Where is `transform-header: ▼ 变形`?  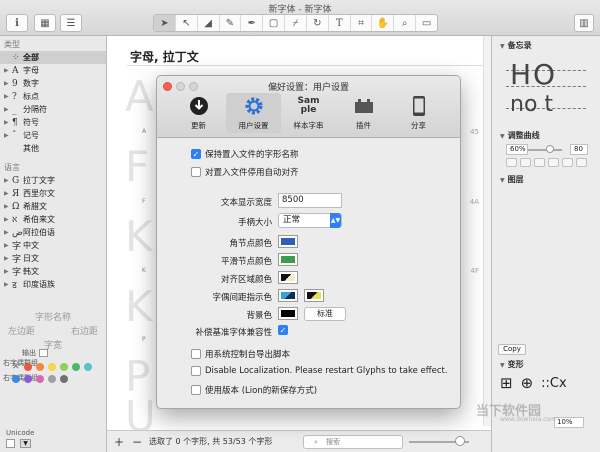
transform-header: ▼ 变形 is located at coordinates (512, 364).